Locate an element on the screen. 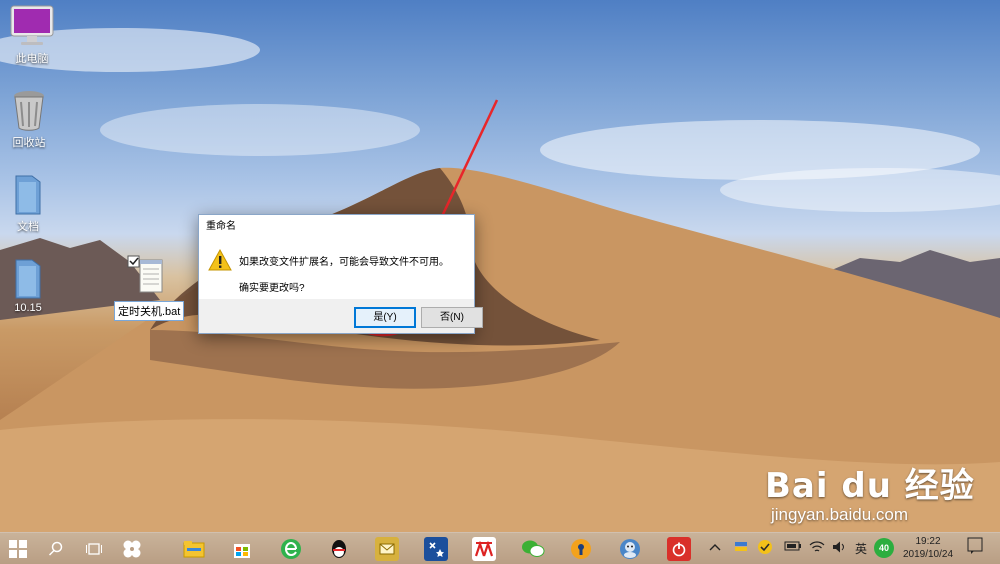 This screenshot has width=1000, height=564. desktop-icon-documents: 文档 is located at coordinates (30, 203).